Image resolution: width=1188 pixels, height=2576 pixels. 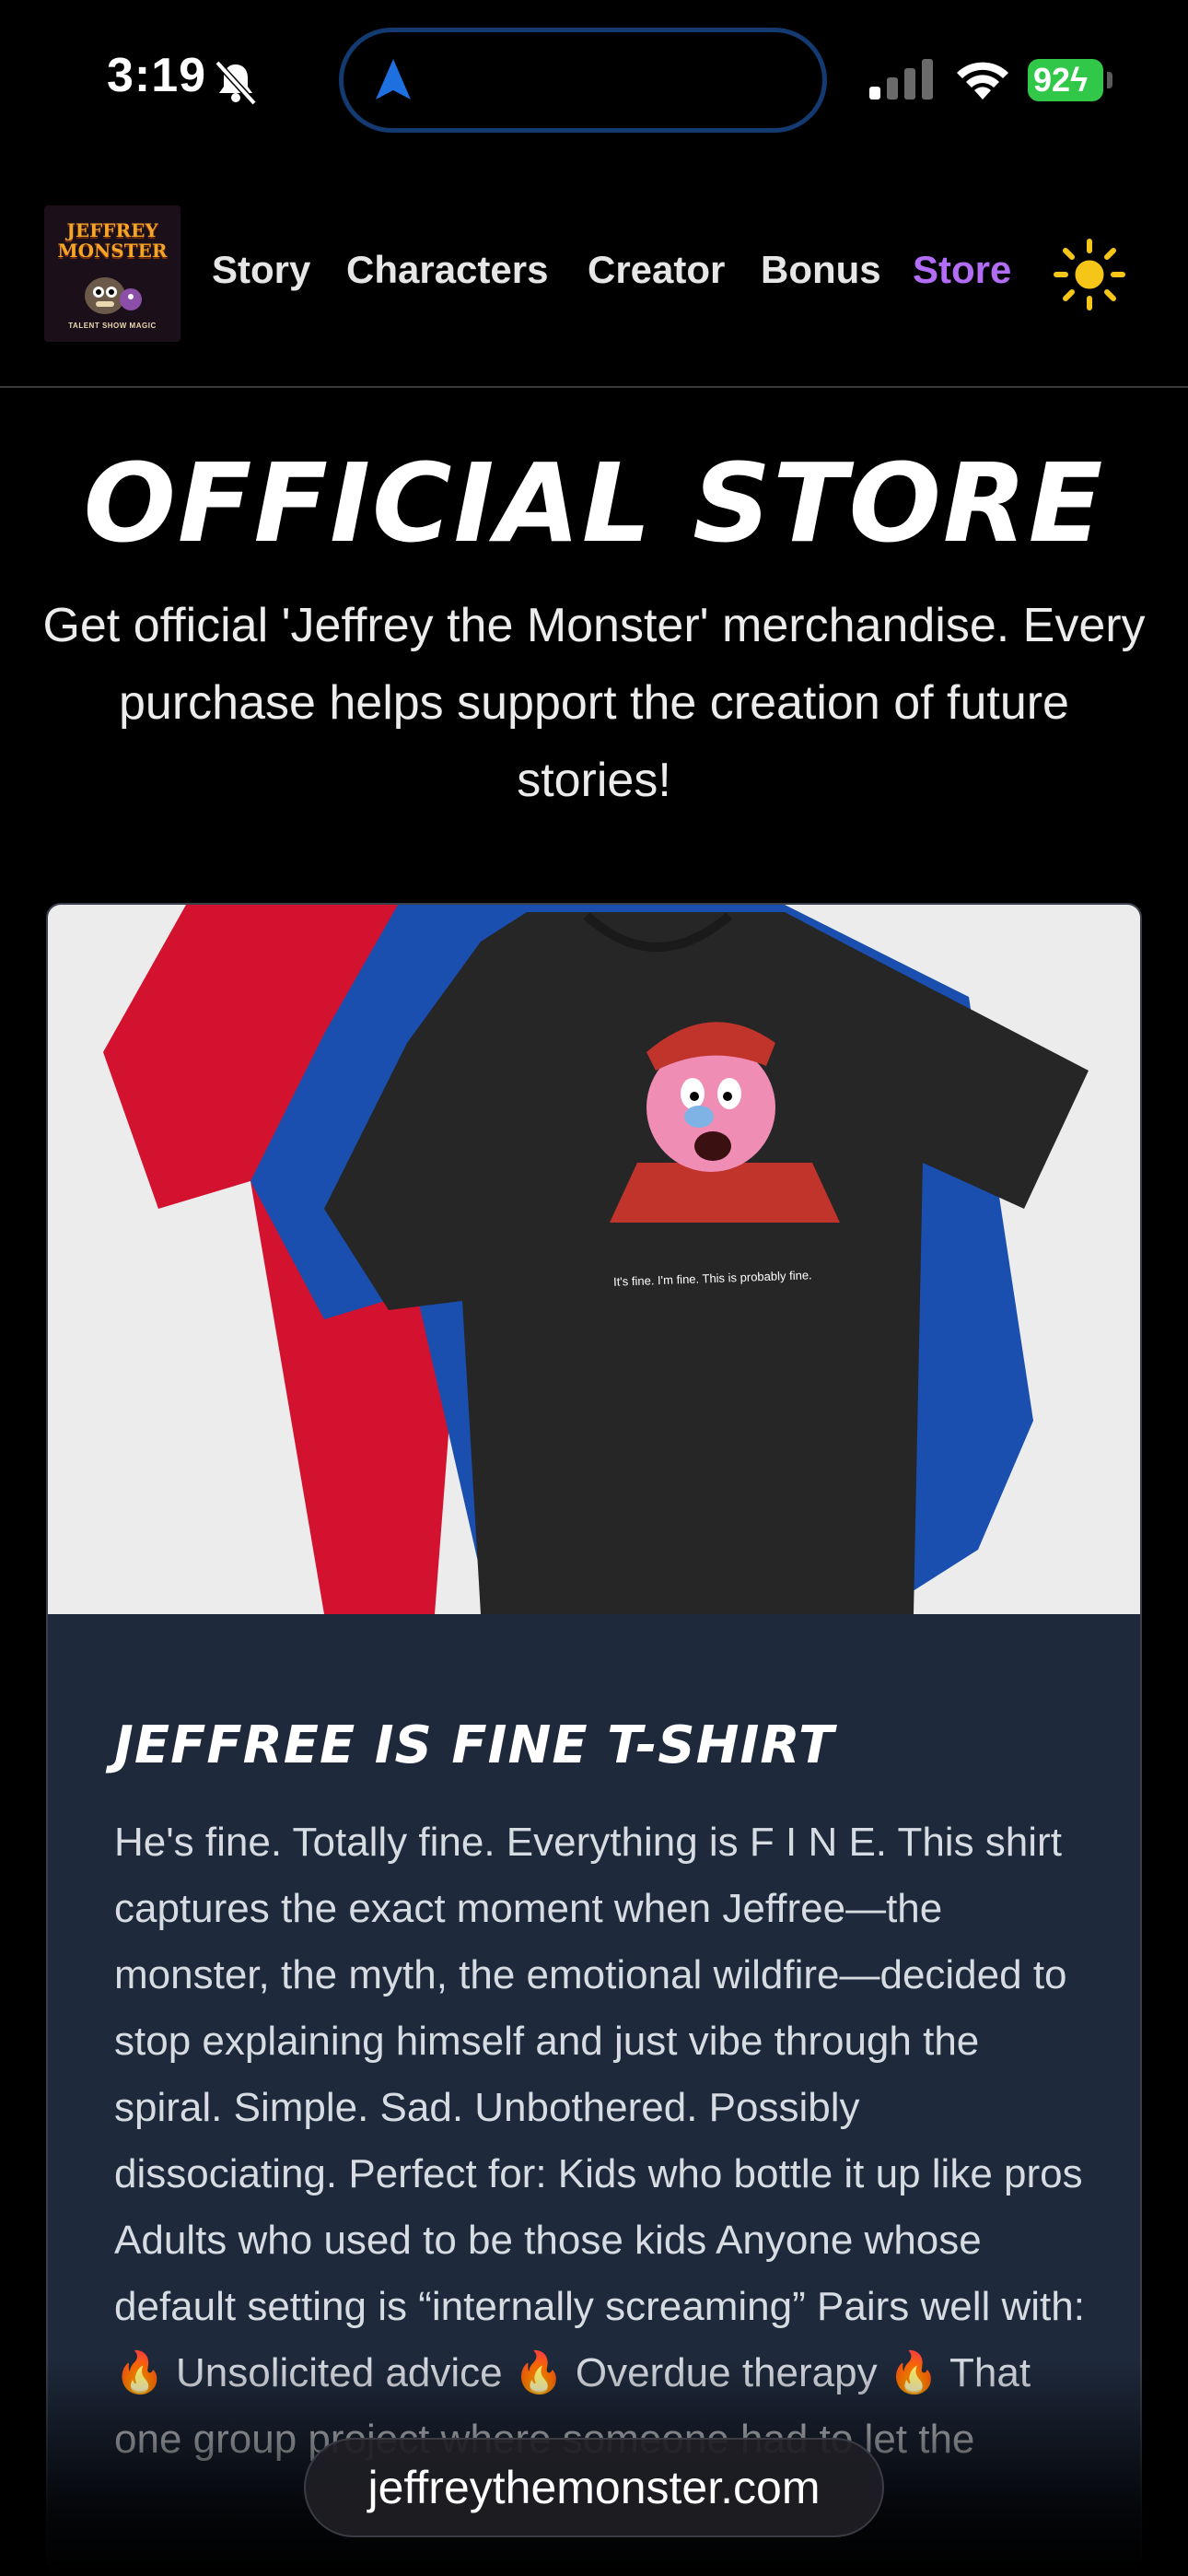 What do you see at coordinates (112, 251) in the screenshot?
I see `logo-text-line2: MONSTER` at bounding box center [112, 251].